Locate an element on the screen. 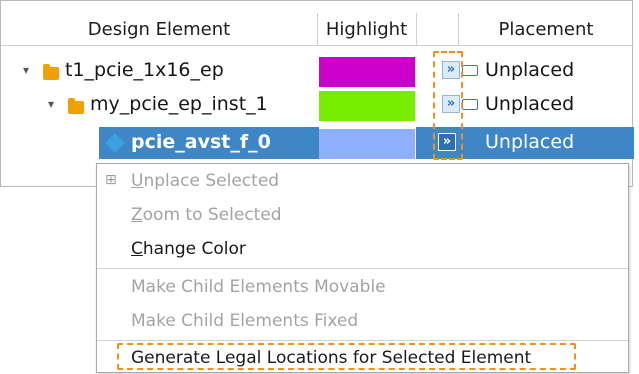 The height and width of the screenshot is (374, 639). tree-row: ▾ my_pcie_ep_inst_1 » Unplaced is located at coordinates (317, 106).